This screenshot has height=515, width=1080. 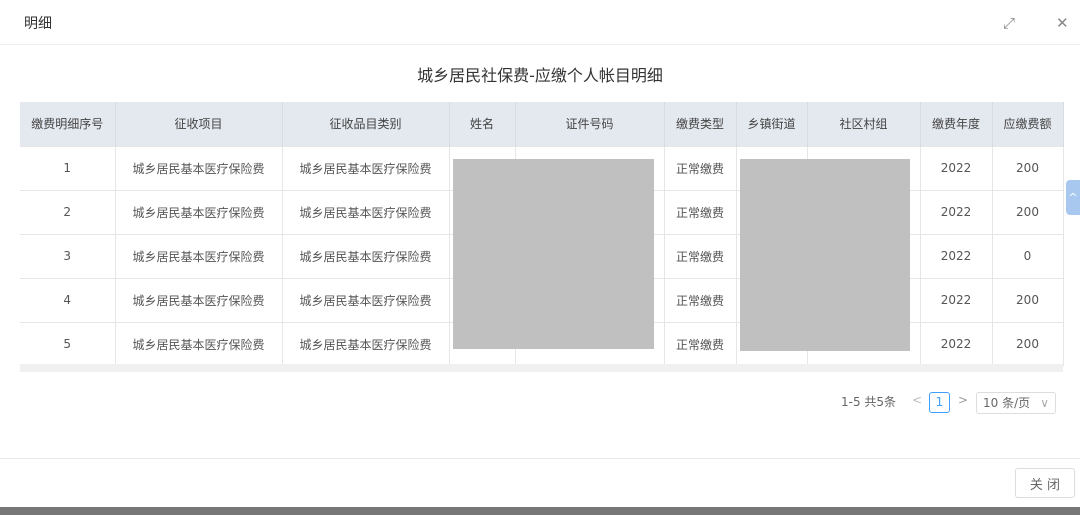 I want to click on close-icon: ✕, so click(x=1062, y=23).